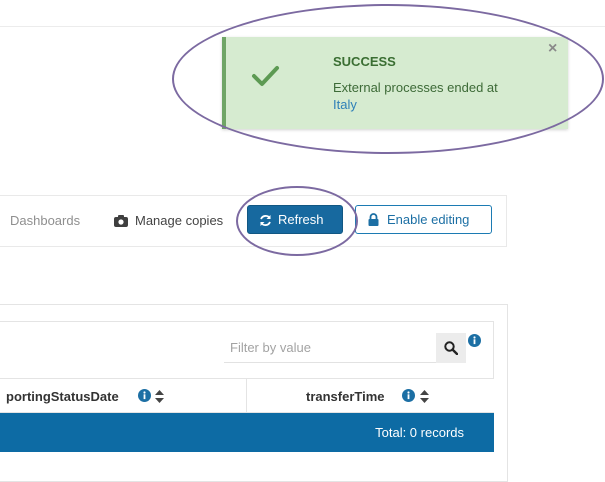  I want to click on filter-input, so click(330, 348).